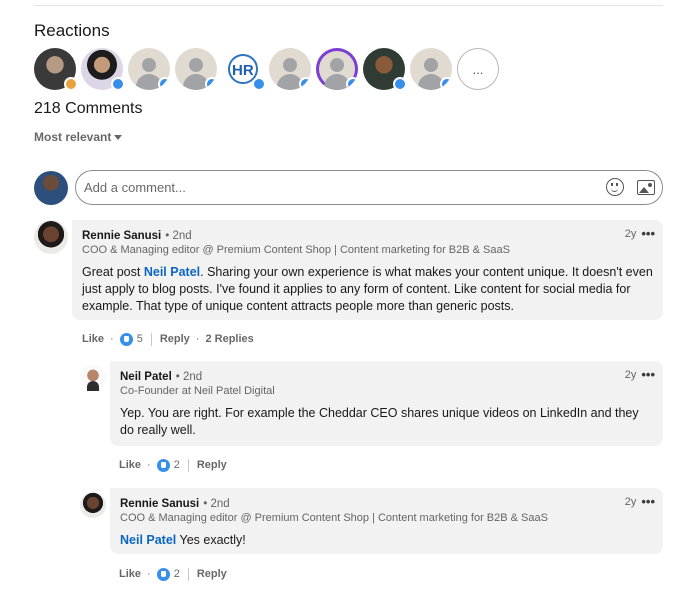 Image resolution: width=700 pixels, height=593 pixels. Describe the element at coordinates (197, 391) in the screenshot. I see `author-headline: Co-Founder at Neil Patel Digital` at that location.